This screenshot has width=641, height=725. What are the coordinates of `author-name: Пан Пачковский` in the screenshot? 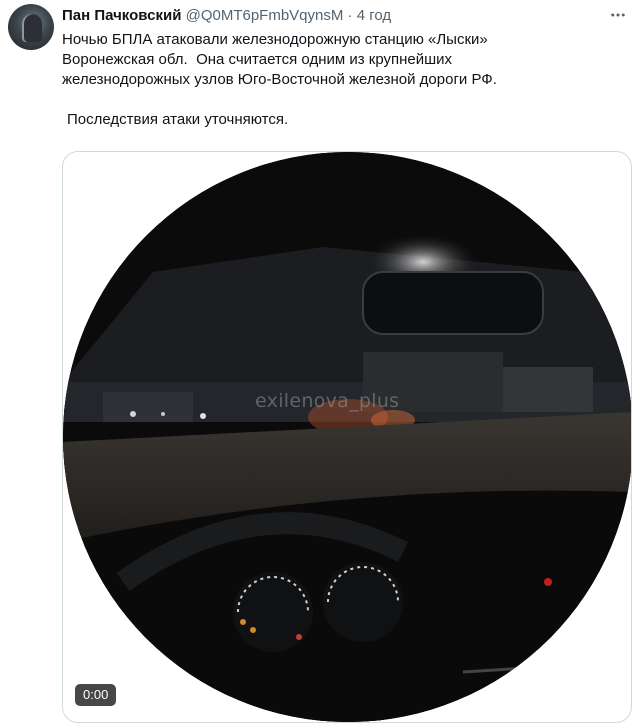 It's located at (121, 15).